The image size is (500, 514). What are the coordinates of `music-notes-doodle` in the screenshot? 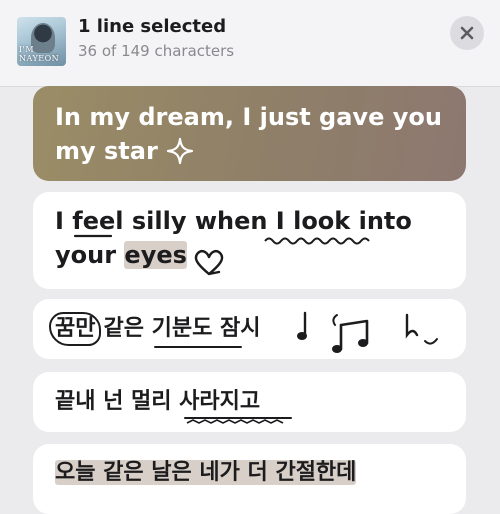 It's located at (367, 332).